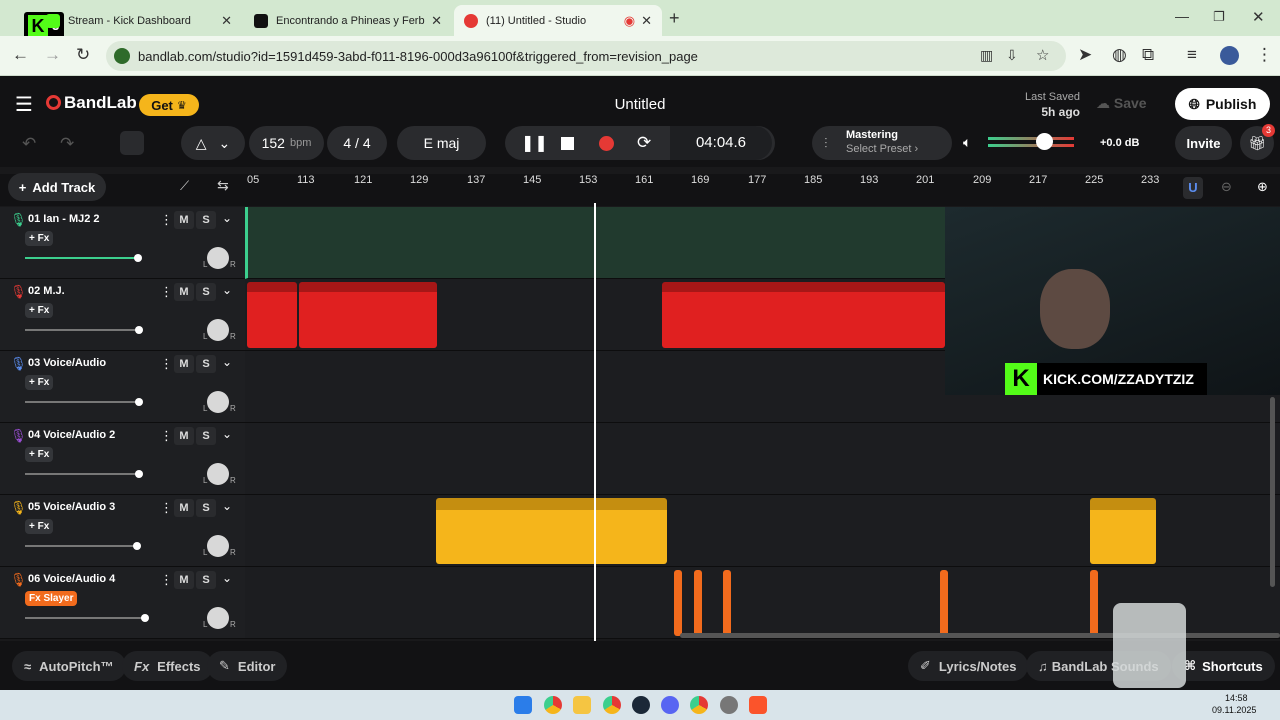 The image size is (1280, 720). Describe the element at coordinates (132, 143) in the screenshot. I see `mixer-icon` at that location.